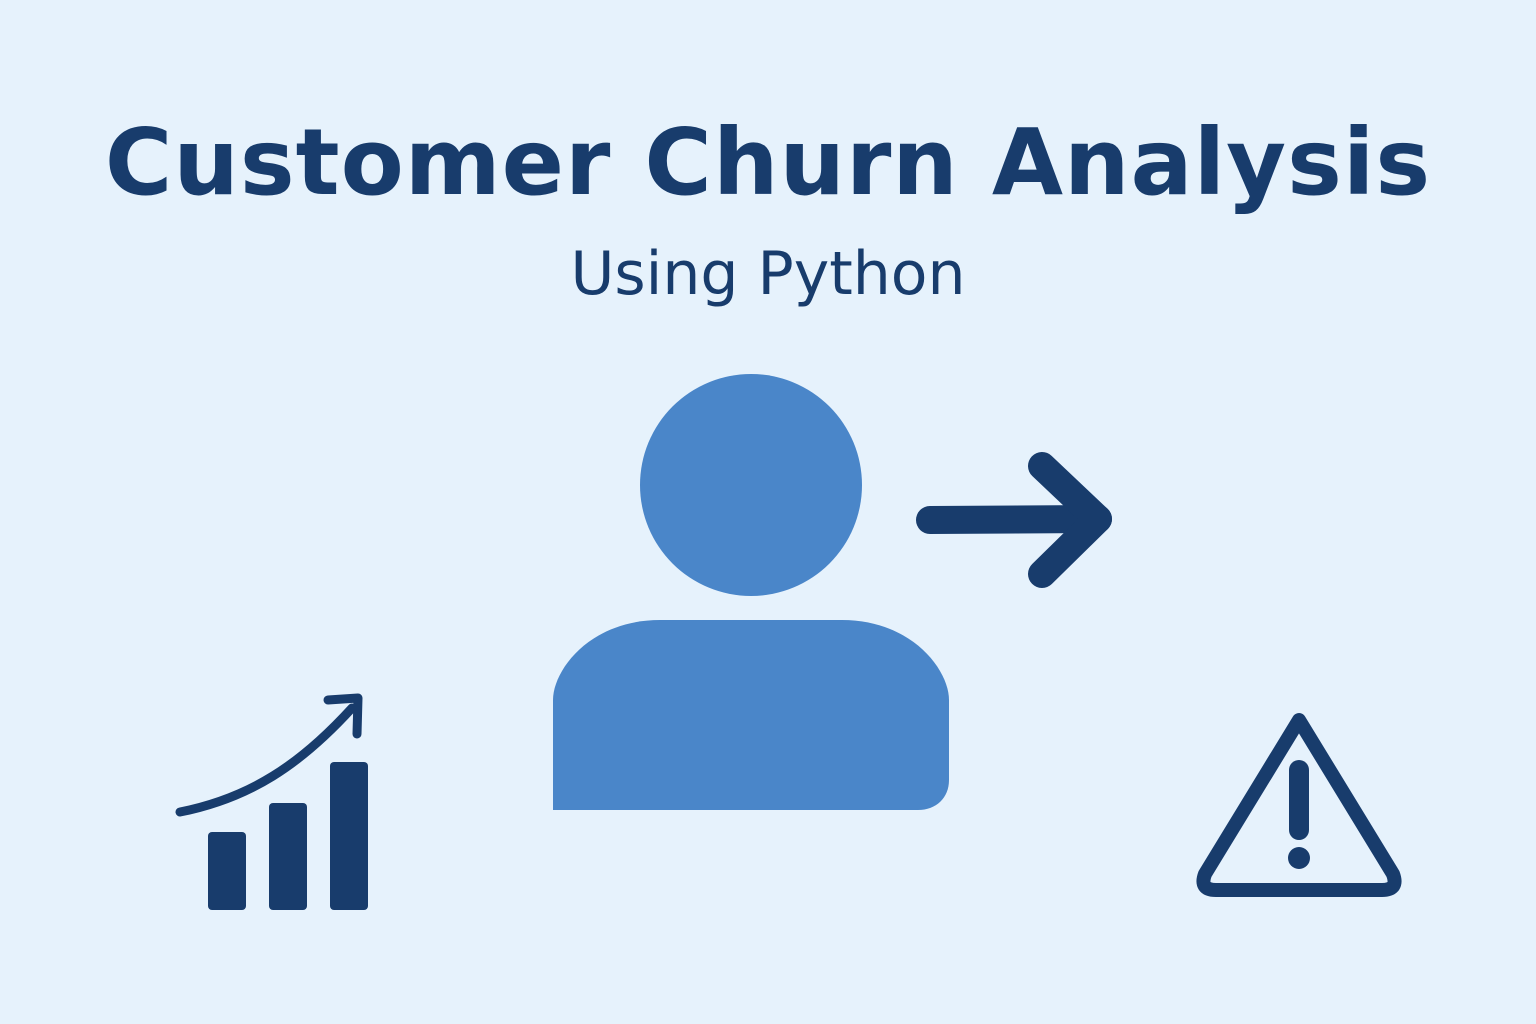 The width and height of the screenshot is (1536, 1024). Describe the element at coordinates (768, 274) in the screenshot. I see `page-subtitle: Using Python` at that location.